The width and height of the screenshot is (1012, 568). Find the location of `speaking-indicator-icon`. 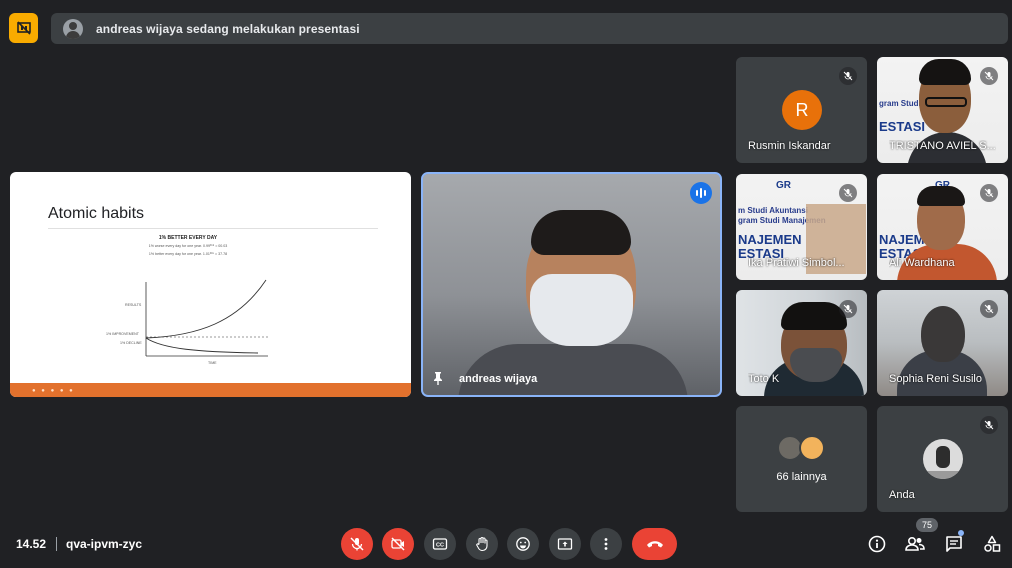

speaking-indicator-icon is located at coordinates (701, 193).